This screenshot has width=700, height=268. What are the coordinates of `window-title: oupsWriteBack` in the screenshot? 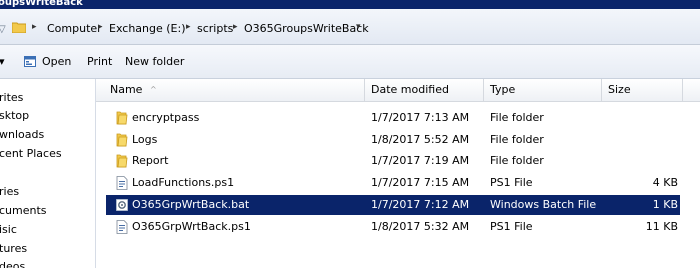 It's located at (41, 4).